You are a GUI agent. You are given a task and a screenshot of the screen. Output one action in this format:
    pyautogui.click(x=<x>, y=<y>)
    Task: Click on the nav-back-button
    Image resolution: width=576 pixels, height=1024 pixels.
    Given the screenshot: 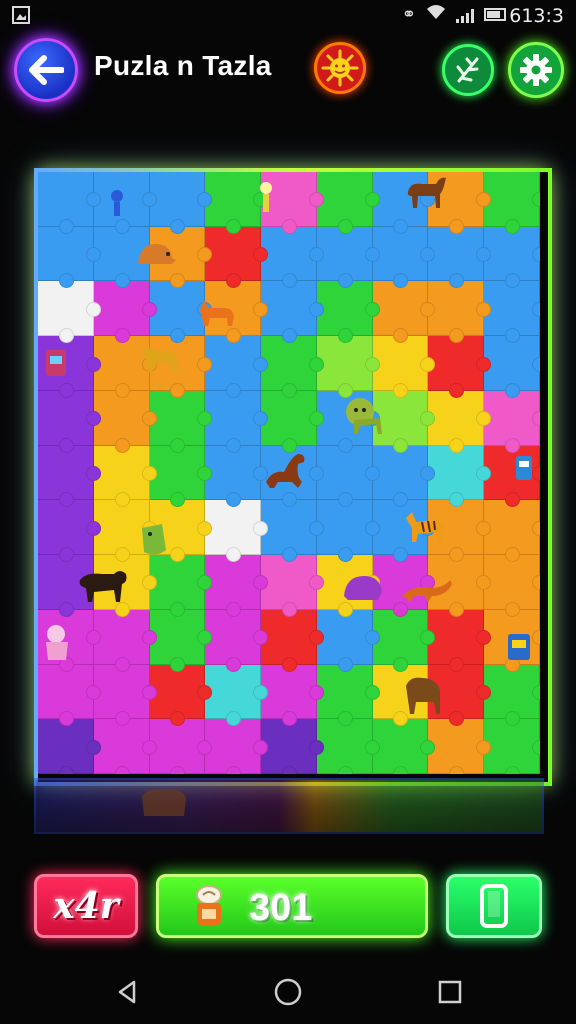 What is the action you would take?
    pyautogui.click(x=128, y=992)
    